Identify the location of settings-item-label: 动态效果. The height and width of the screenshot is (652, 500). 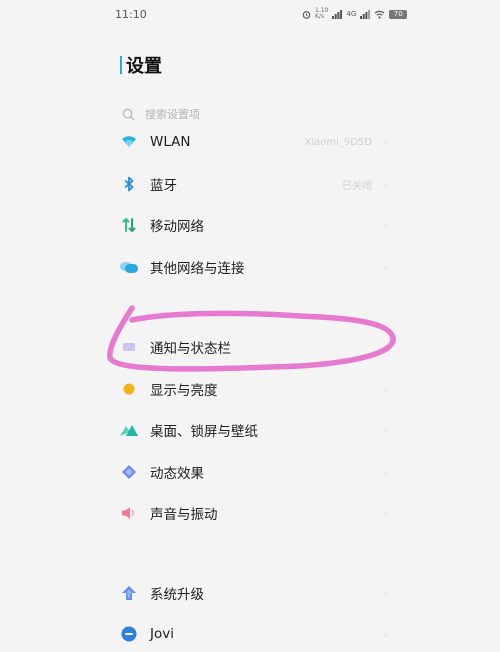
(177, 474).